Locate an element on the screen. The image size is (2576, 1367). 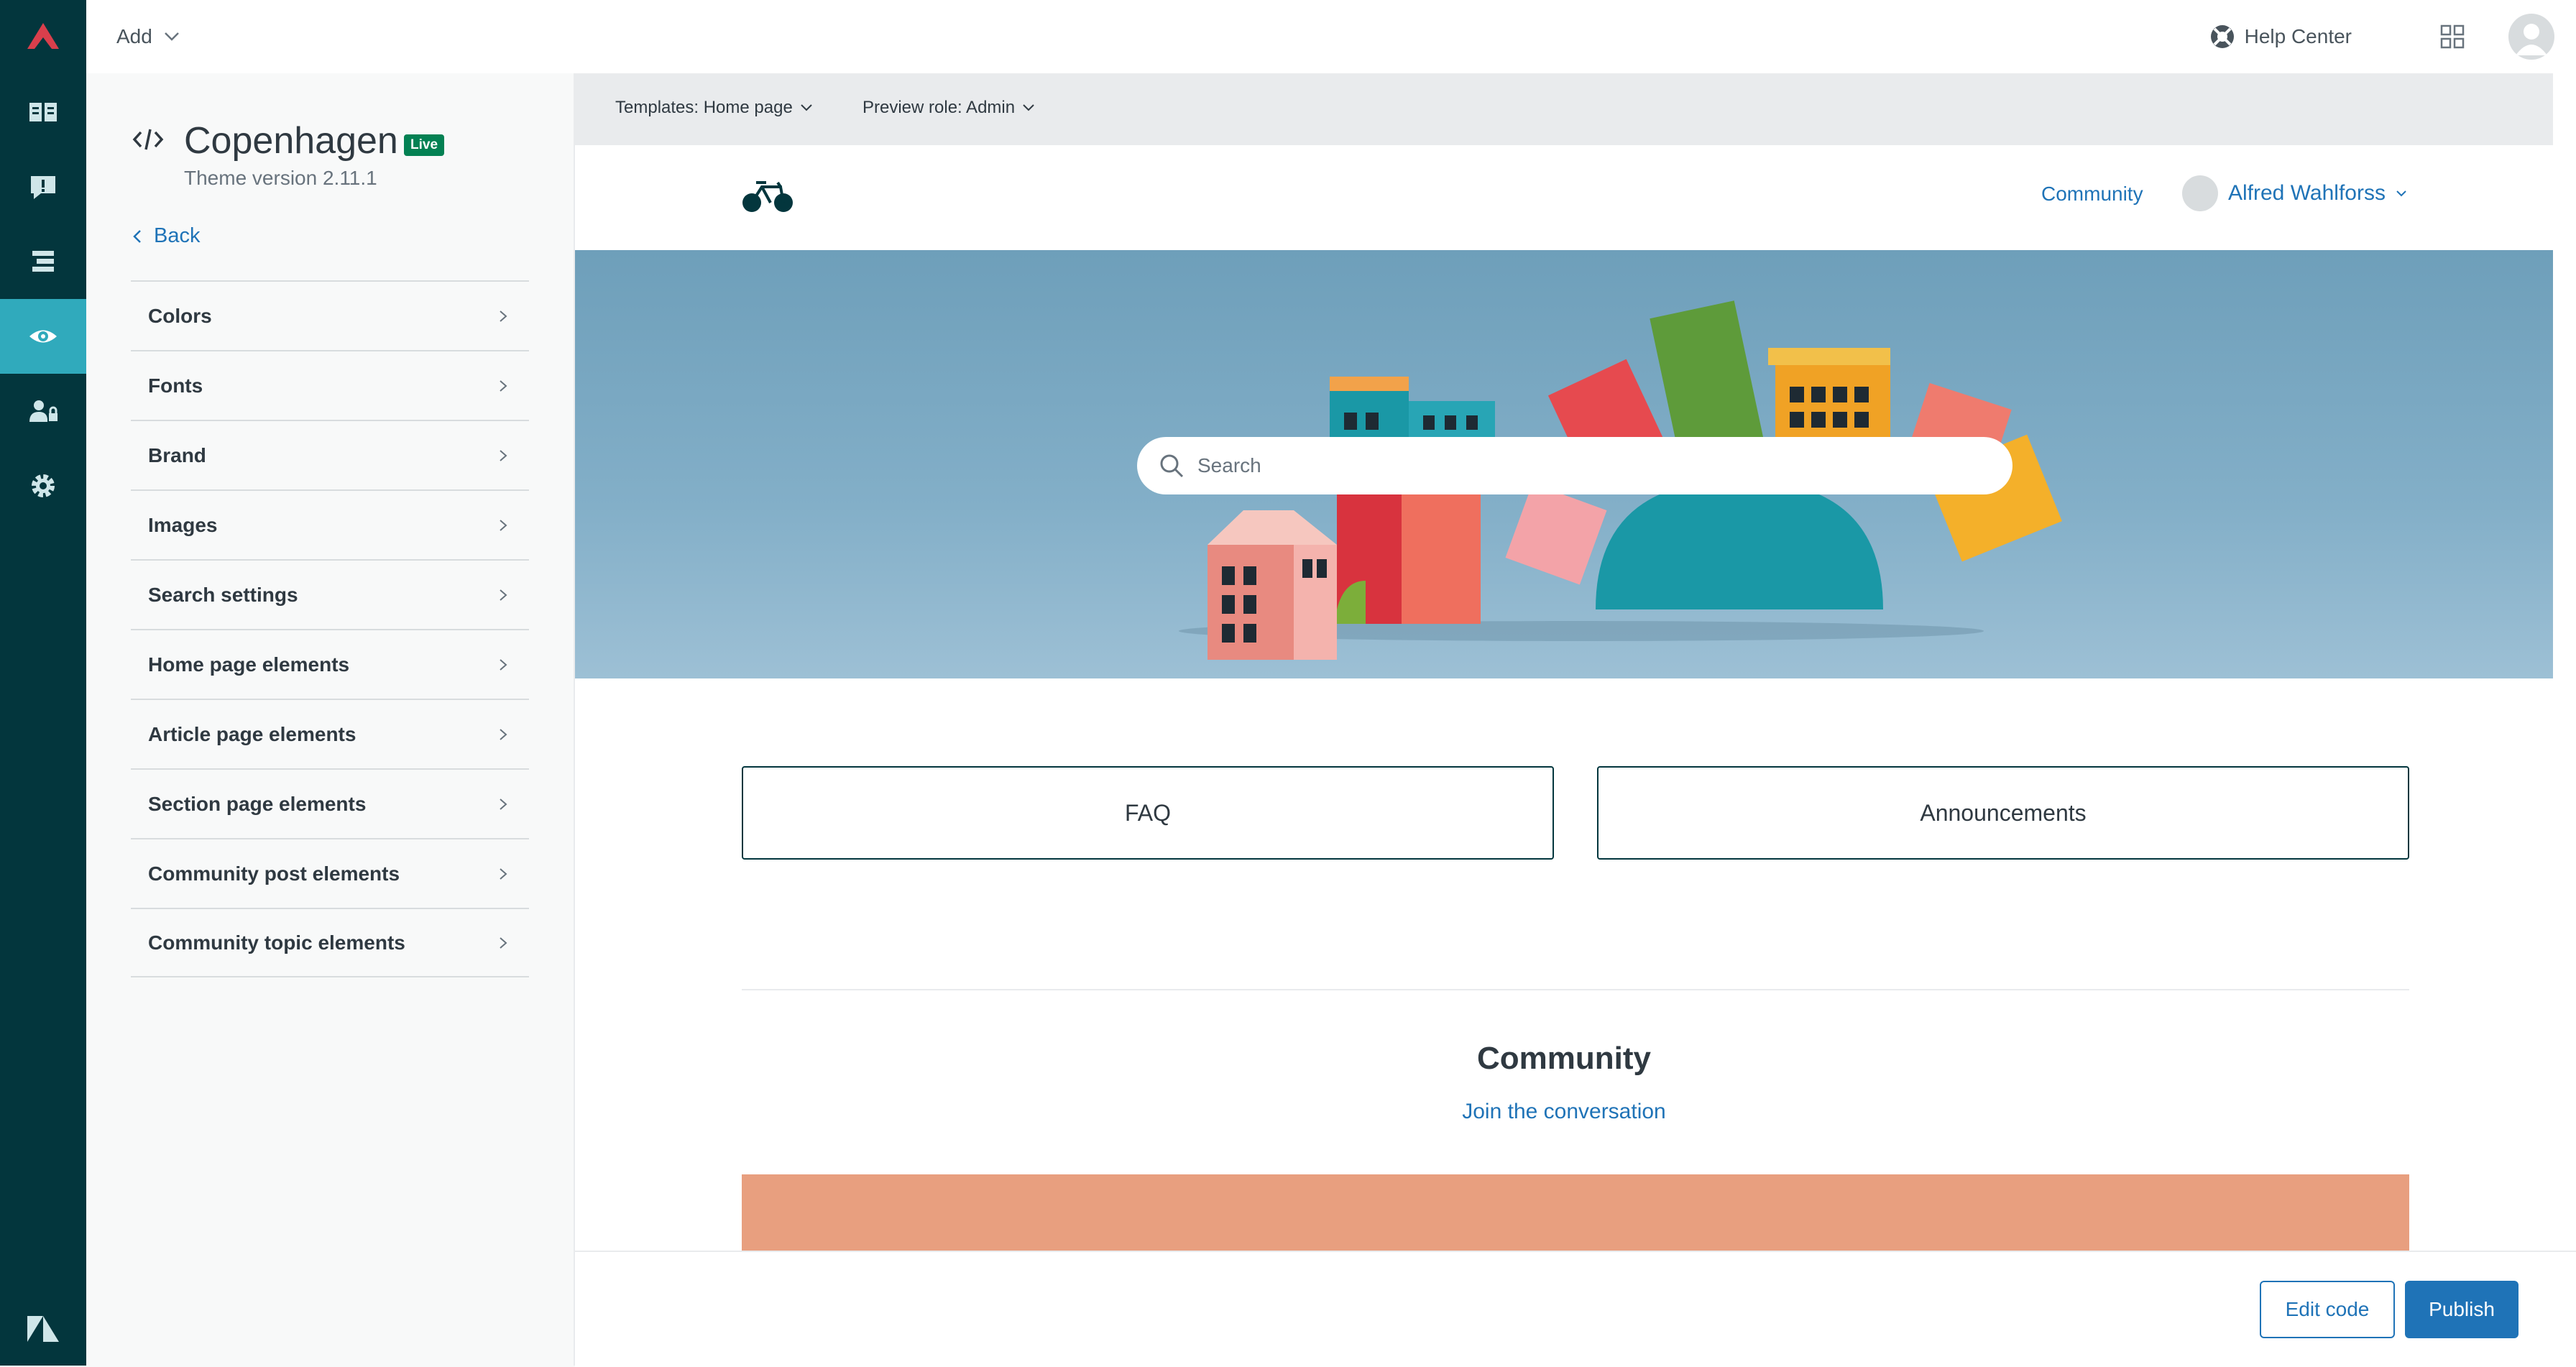
menu-item-label: Search settings is located at coordinates (223, 594).